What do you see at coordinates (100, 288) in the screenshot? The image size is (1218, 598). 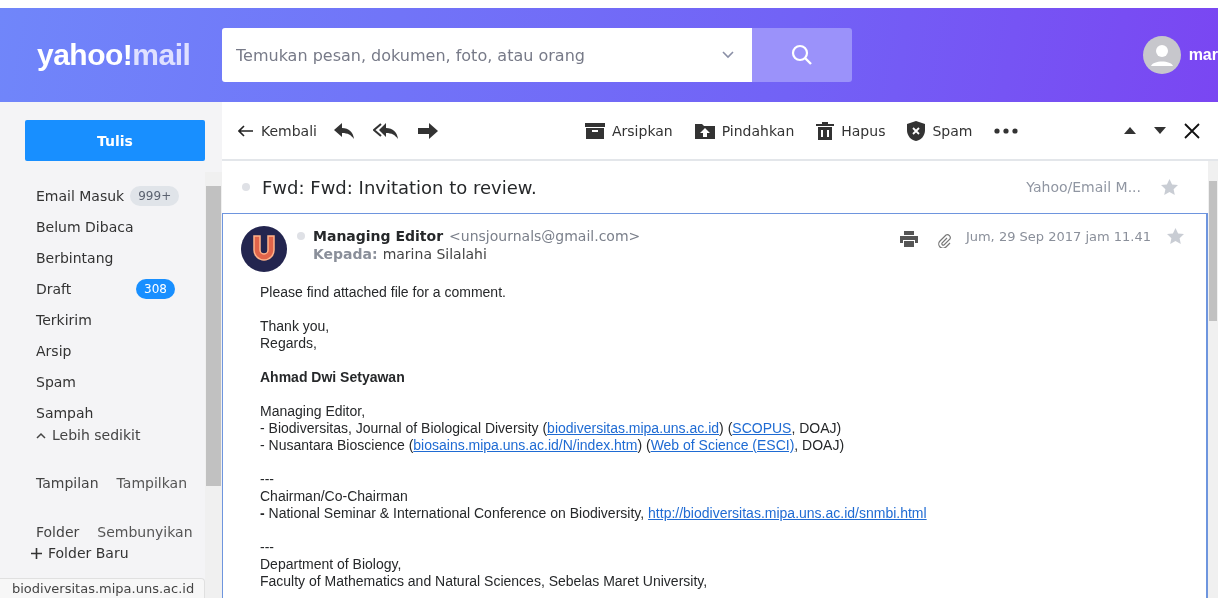 I see `folder-item: Draft 308` at bounding box center [100, 288].